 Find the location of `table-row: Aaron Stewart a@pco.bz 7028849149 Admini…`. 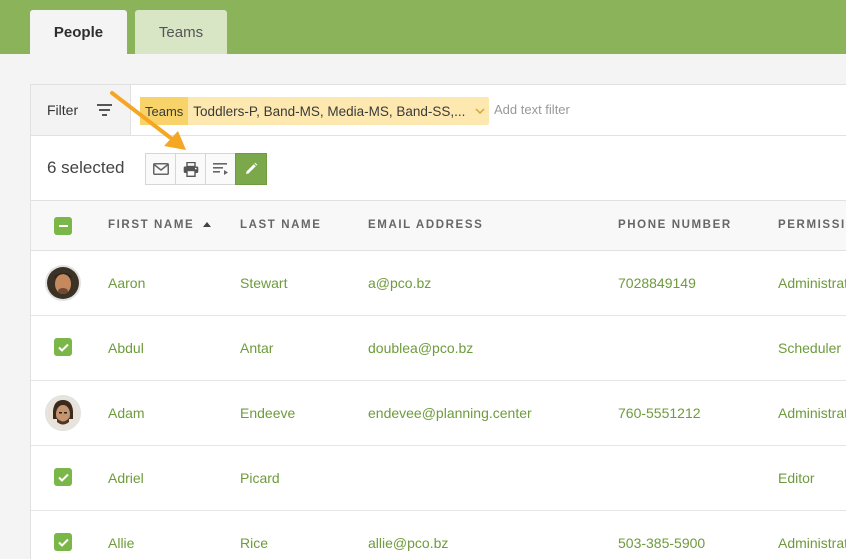

table-row: Aaron Stewart a@pco.bz 7028849149 Admini… is located at coordinates (438, 283).